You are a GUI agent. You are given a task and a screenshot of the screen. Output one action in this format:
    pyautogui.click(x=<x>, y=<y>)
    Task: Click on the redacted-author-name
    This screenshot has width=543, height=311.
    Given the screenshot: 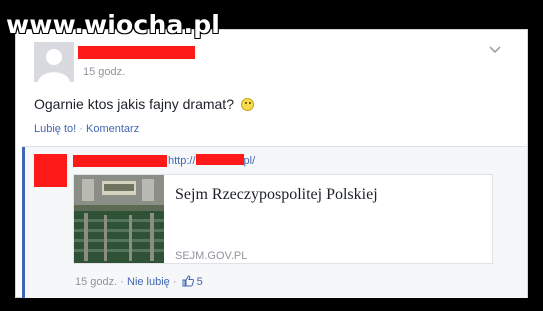 What is the action you would take?
    pyautogui.click(x=136, y=52)
    